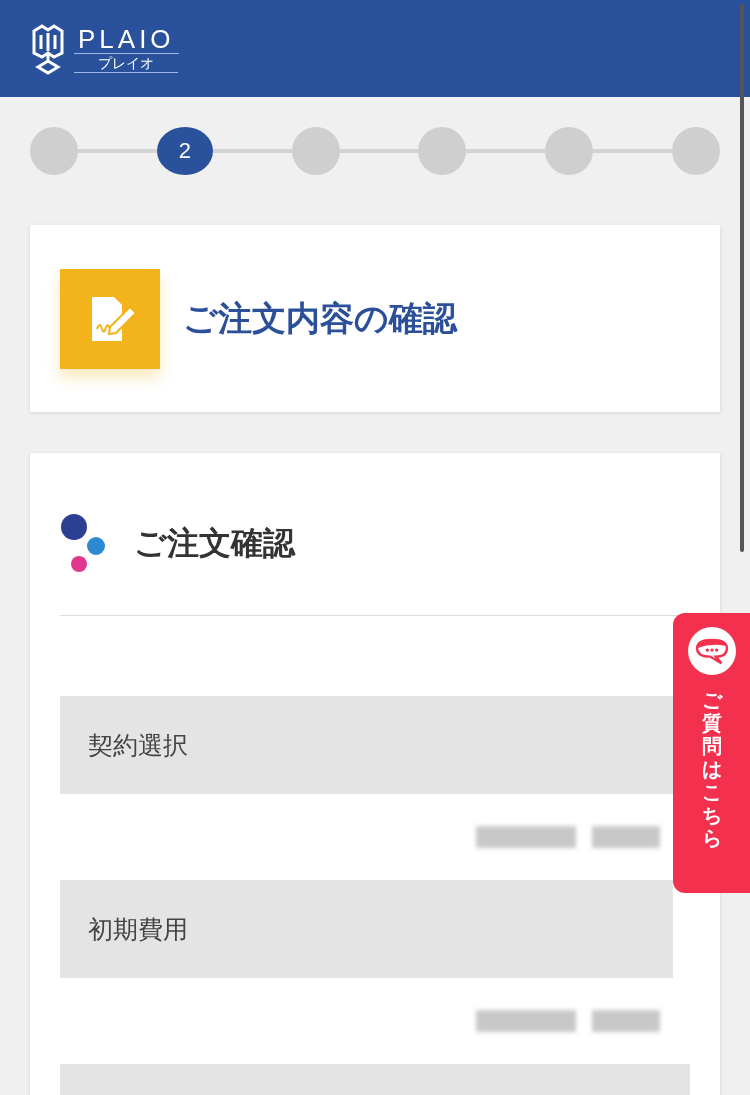 Image resolution: width=750 pixels, height=1095 pixels. What do you see at coordinates (126, 63) in the screenshot?
I see `logo-subtitle: プレイオ` at bounding box center [126, 63].